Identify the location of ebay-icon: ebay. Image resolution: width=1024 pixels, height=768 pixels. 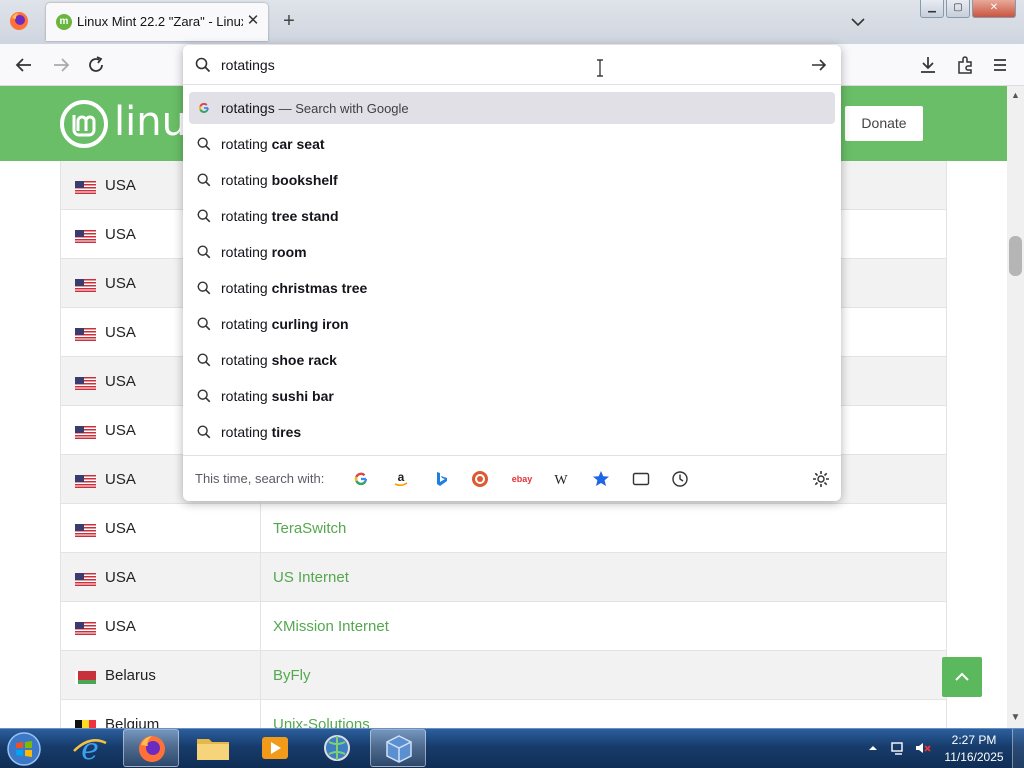
(522, 479).